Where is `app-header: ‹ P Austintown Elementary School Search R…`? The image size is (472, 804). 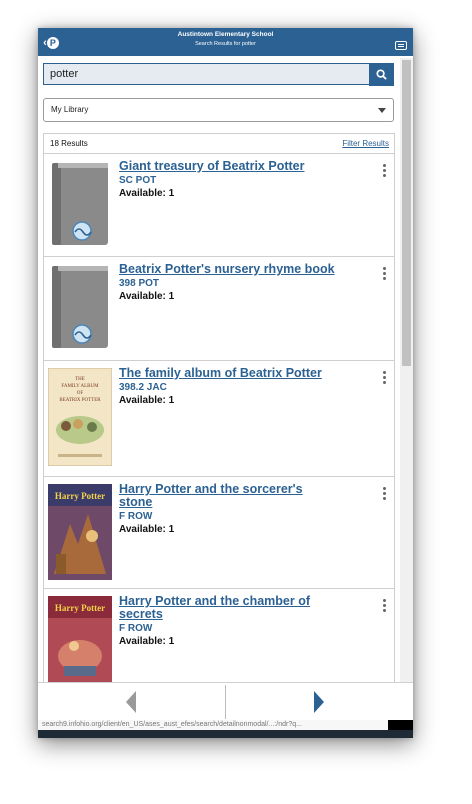
app-header: ‹ P Austintown Elementary School Search R… is located at coordinates (225, 42).